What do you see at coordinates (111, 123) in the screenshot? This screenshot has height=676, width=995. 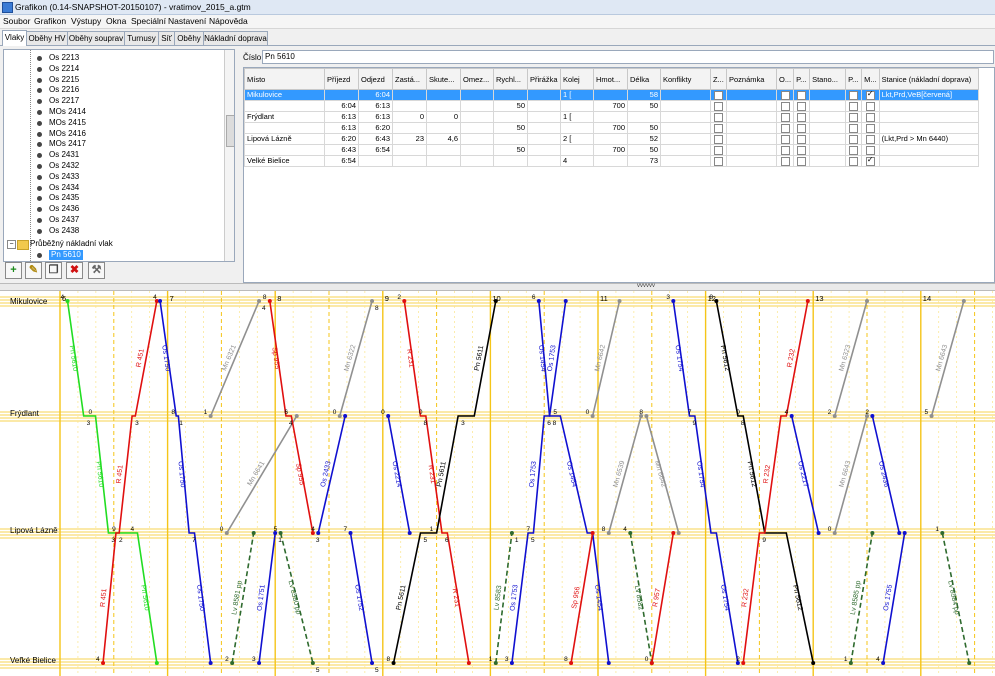 I see `tree-item: MOs 2415` at bounding box center [111, 123].